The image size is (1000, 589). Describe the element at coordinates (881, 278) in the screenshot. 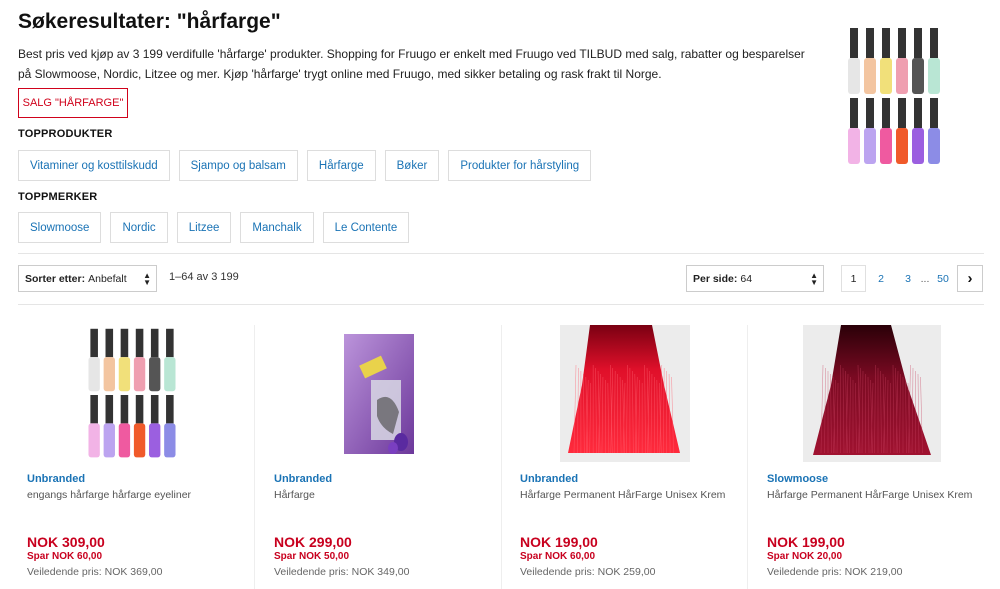

I see `page-2: 2` at that location.